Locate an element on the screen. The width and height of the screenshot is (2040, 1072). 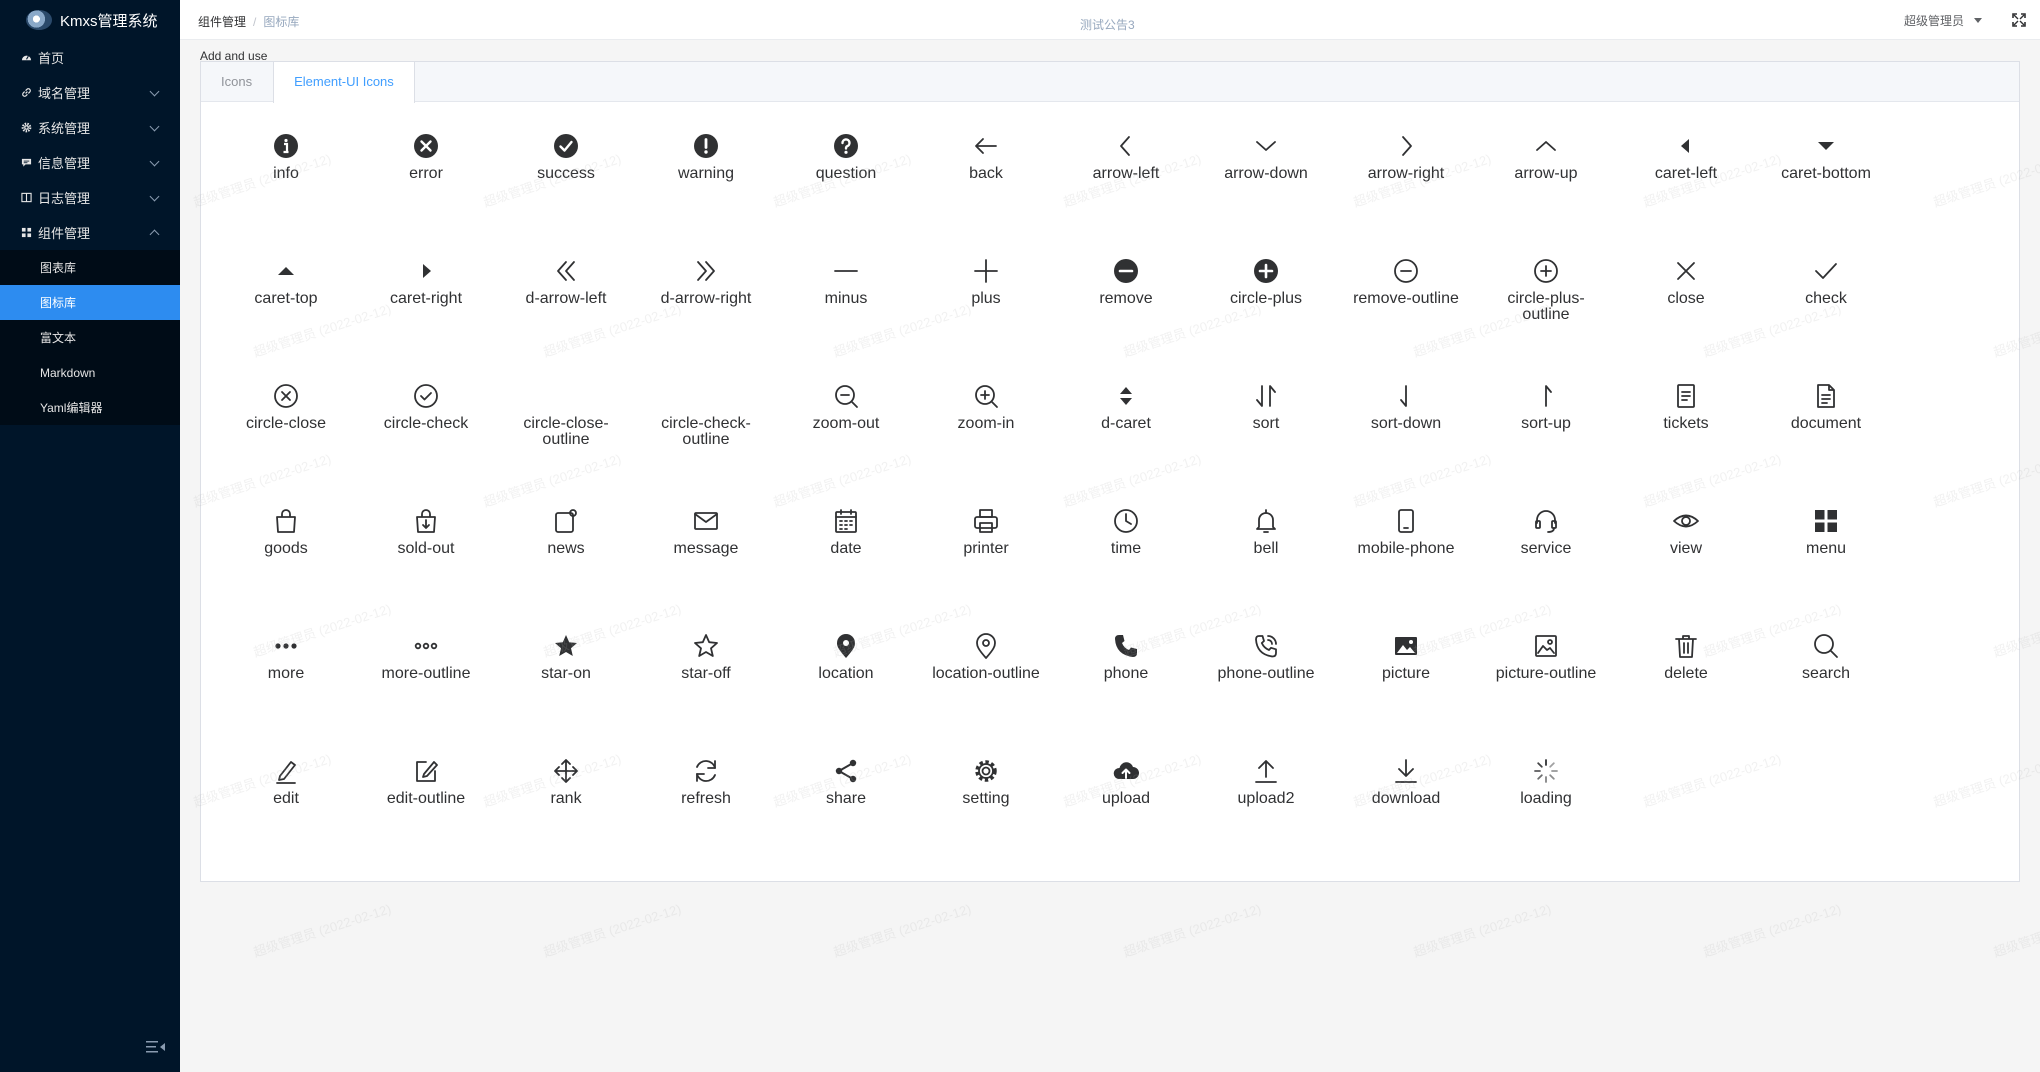
icon-item-mobile-phone: mobile-phone is located at coordinates (1406, 557).